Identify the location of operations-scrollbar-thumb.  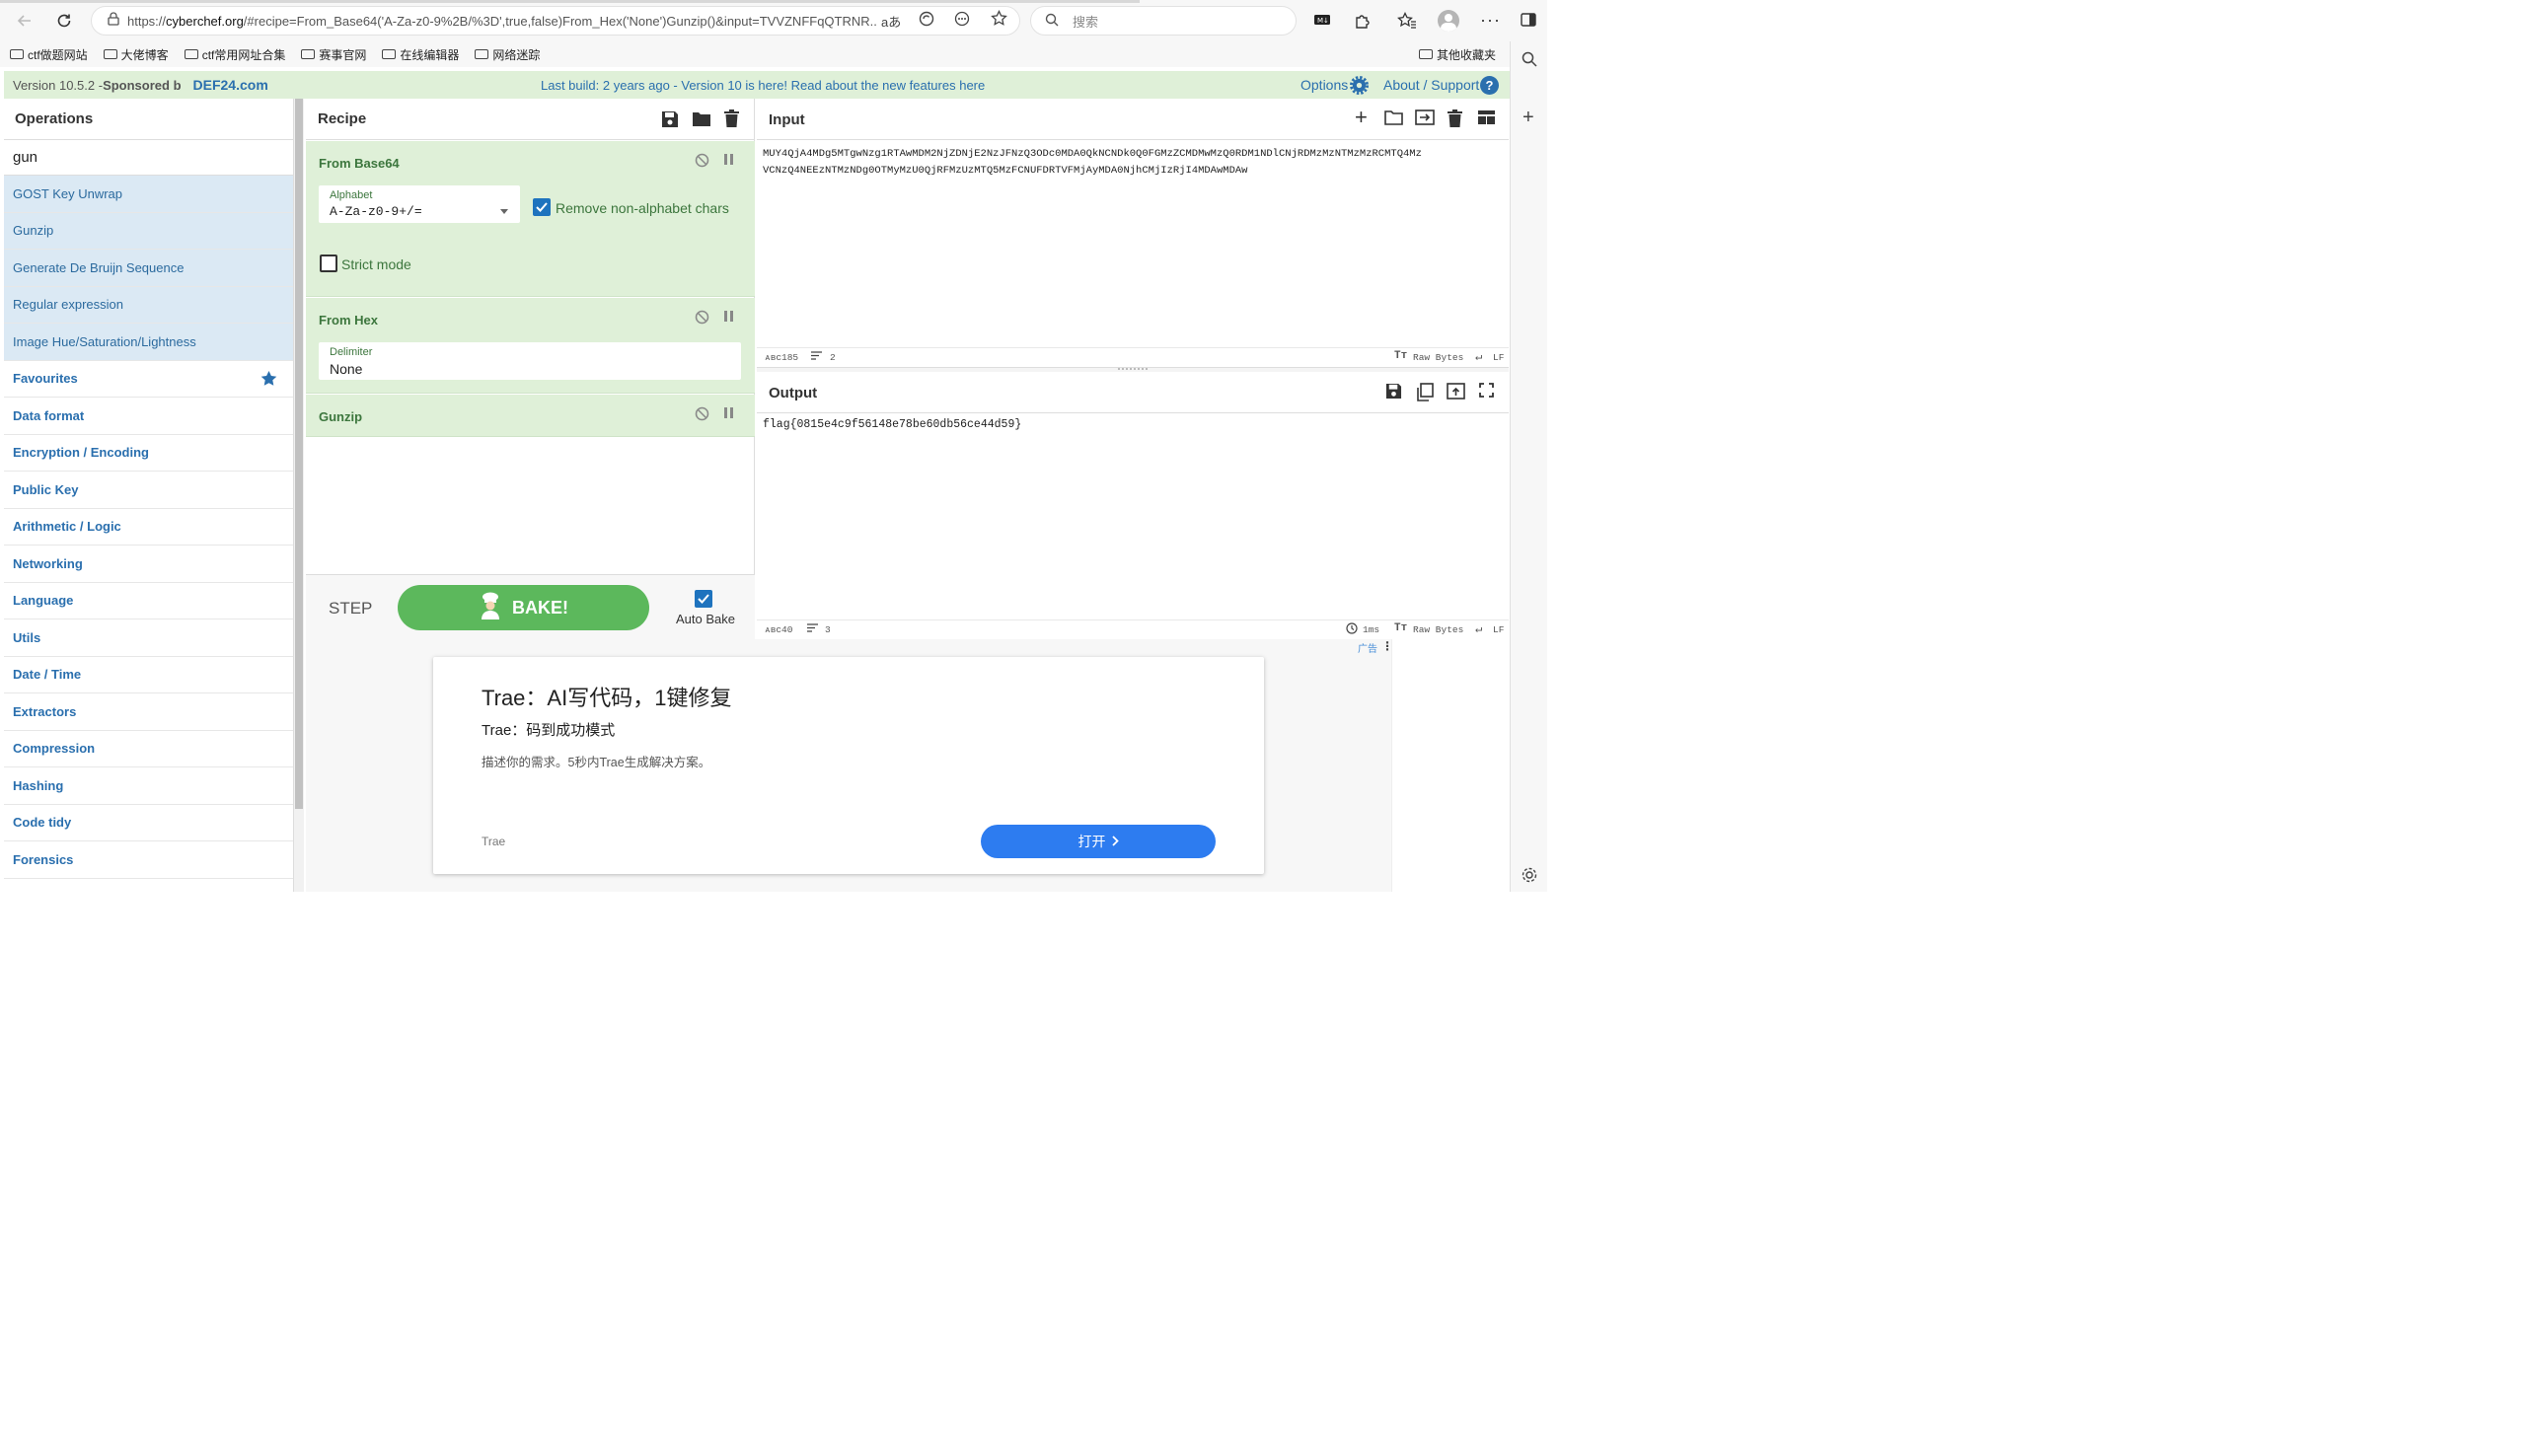
(299, 454).